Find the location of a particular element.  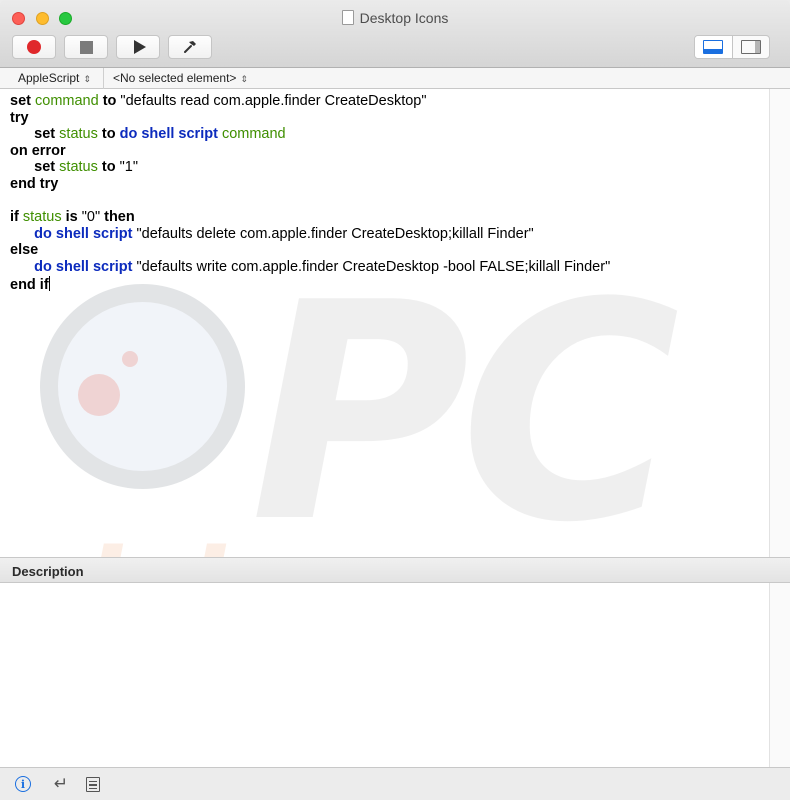

code-token: "1" is located at coordinates (128, 167).